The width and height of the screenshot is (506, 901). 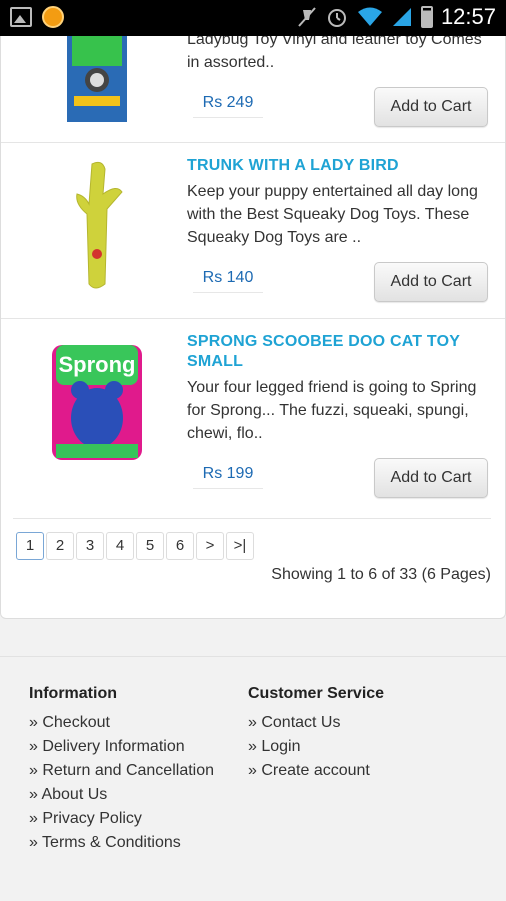 I want to click on footer-link-terms: » Terms & Conditions, so click(x=121, y=843).